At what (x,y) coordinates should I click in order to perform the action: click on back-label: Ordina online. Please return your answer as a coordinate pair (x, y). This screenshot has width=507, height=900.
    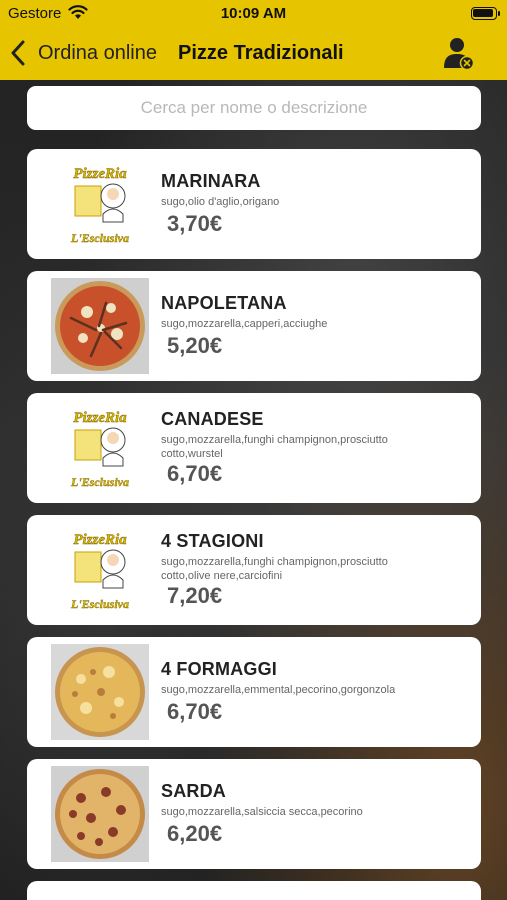
    Looking at the image, I should click on (97, 52).